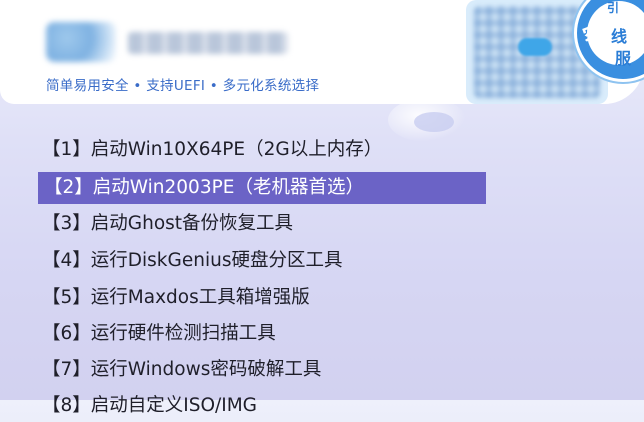 The height and width of the screenshot is (422, 644). Describe the element at coordinates (208, 43) in the screenshot. I see `logo-wordmark` at that location.